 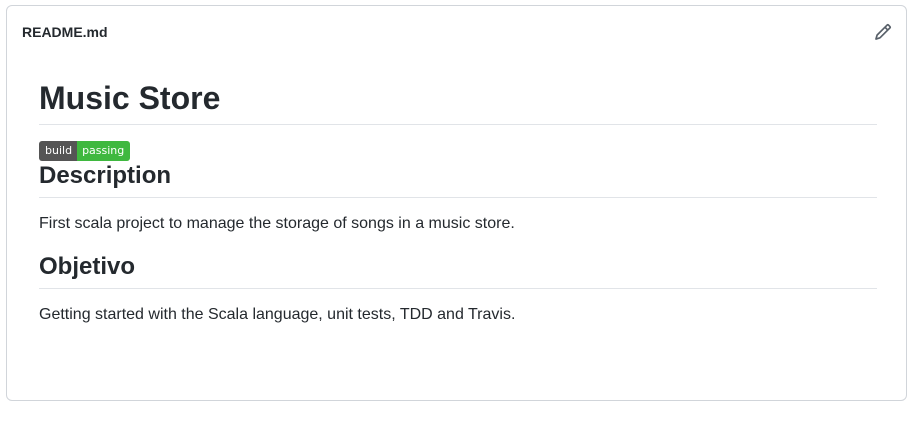 I want to click on badge-label: build, so click(x=58, y=151).